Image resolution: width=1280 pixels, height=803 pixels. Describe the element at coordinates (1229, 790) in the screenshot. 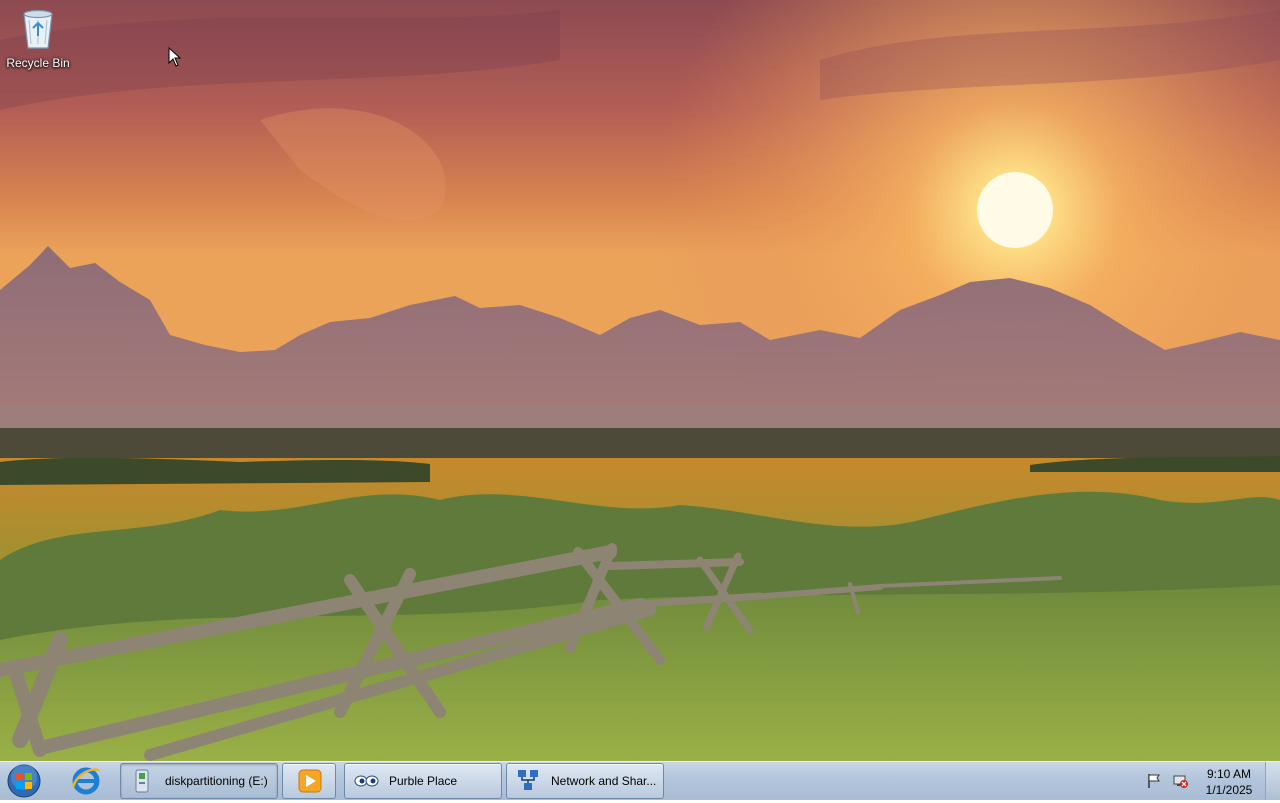

I see `clock-date: 1/1/2025` at that location.